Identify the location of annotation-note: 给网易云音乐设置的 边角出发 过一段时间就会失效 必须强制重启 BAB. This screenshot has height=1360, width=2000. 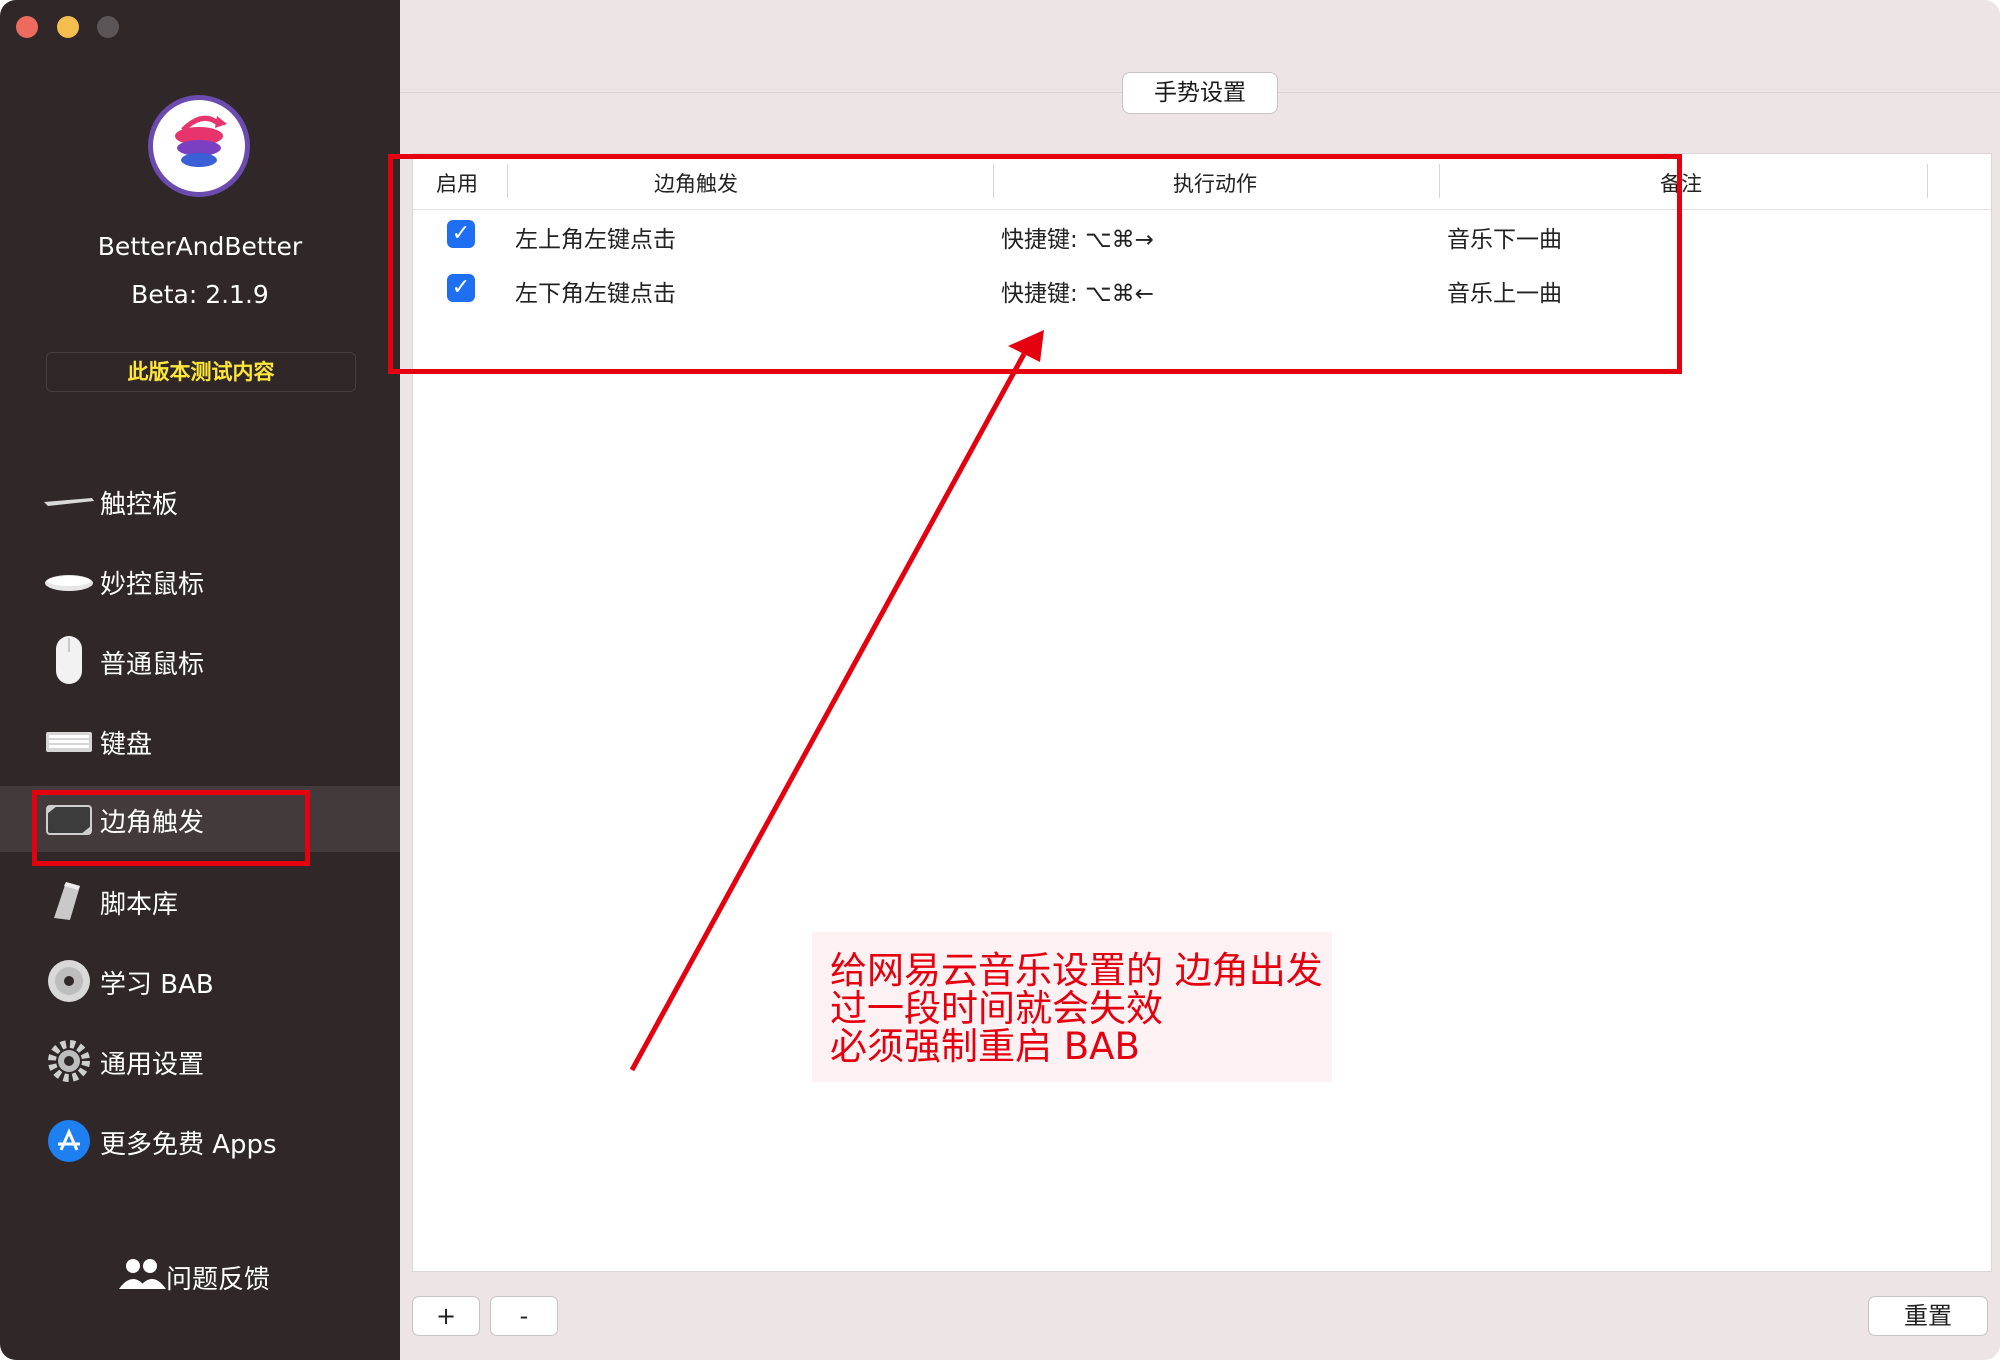
(1072, 1007).